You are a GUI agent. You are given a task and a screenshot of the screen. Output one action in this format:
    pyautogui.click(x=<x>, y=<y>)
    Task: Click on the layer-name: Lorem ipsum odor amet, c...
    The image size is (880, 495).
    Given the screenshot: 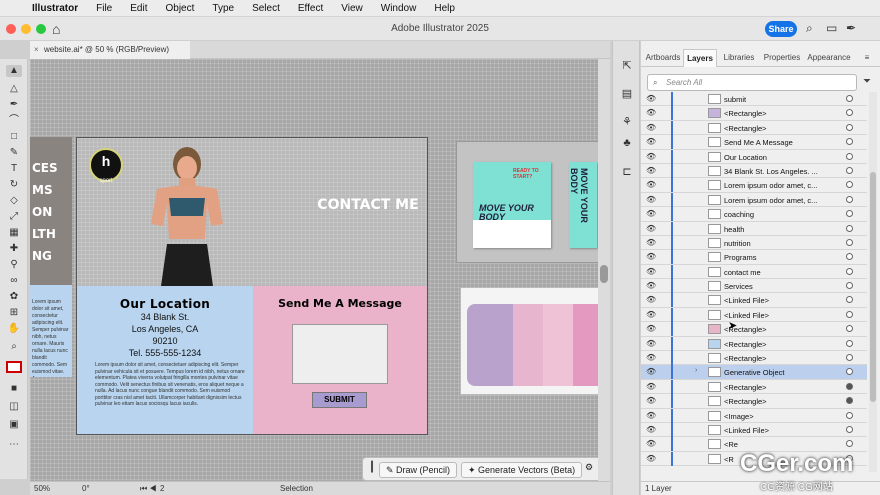 What is the action you would take?
    pyautogui.click(x=770, y=200)
    